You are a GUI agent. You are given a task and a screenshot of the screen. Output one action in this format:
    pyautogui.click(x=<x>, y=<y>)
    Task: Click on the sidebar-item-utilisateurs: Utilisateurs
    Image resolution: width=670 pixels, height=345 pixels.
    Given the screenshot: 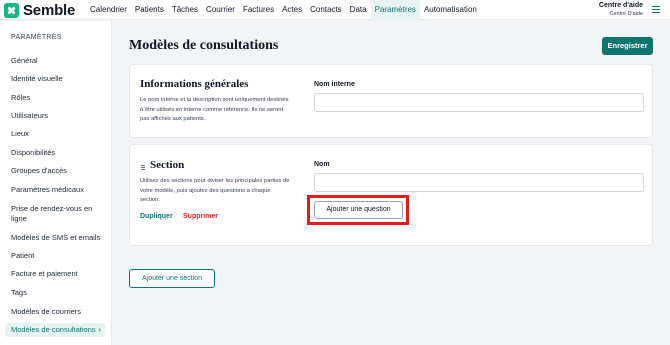 What is the action you would take?
    pyautogui.click(x=58, y=116)
    